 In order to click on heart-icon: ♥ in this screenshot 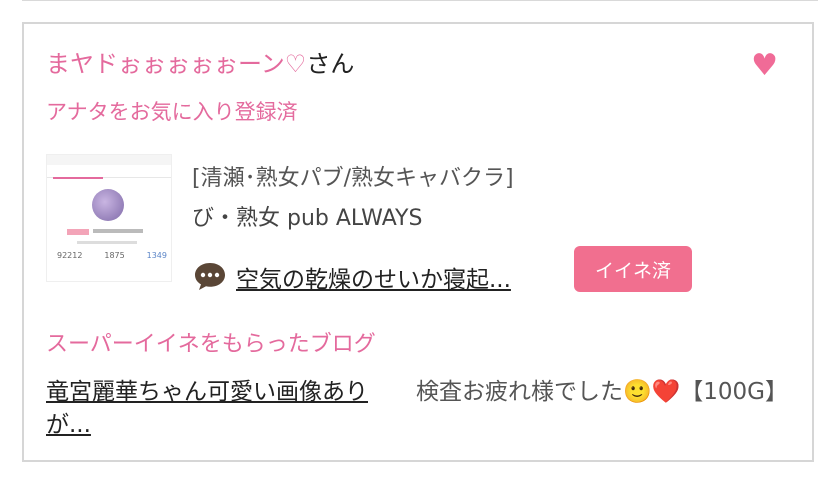, I will do `click(764, 66)`.